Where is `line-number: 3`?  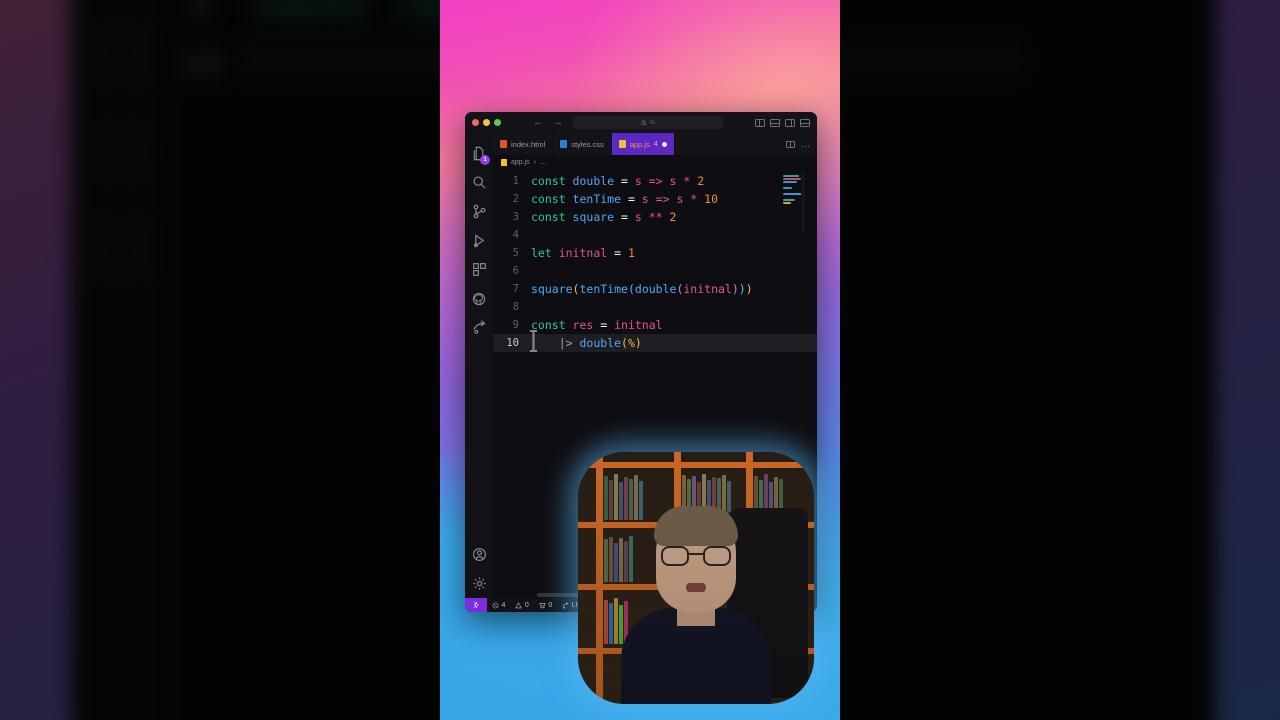
line-number: 3 is located at coordinates (515, 217).